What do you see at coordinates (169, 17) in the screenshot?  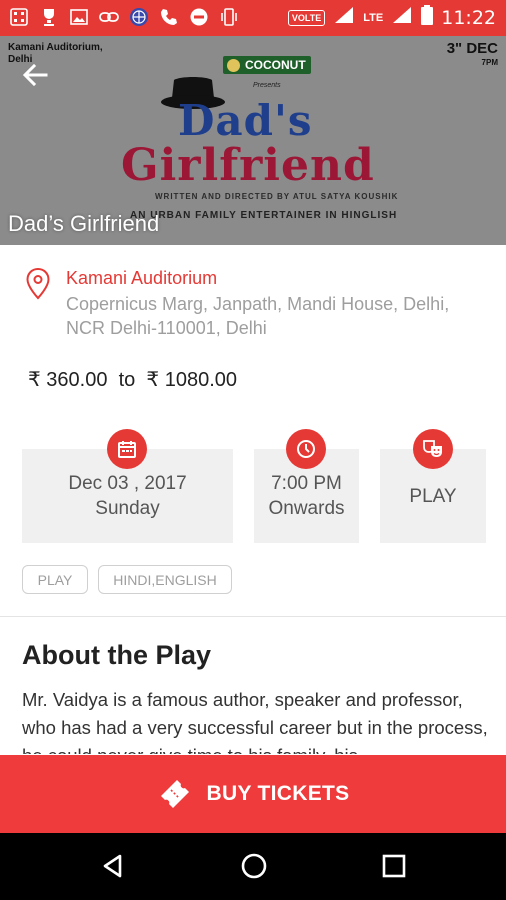 I see `call-icon` at bounding box center [169, 17].